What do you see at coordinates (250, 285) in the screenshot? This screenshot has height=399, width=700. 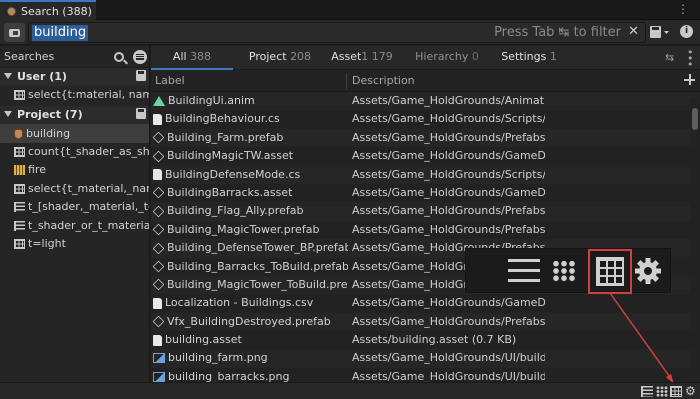 I see `row-label-cell: Building_MagicTower_ToBuild.prefab` at bounding box center [250, 285].